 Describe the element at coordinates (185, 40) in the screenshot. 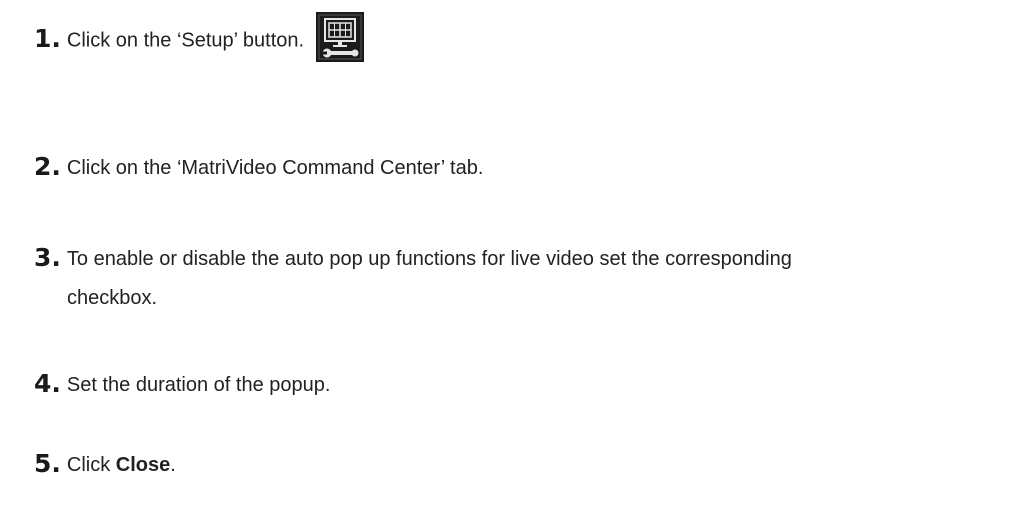

I see `step-text: Click on the ‘Setup’ button.` at that location.